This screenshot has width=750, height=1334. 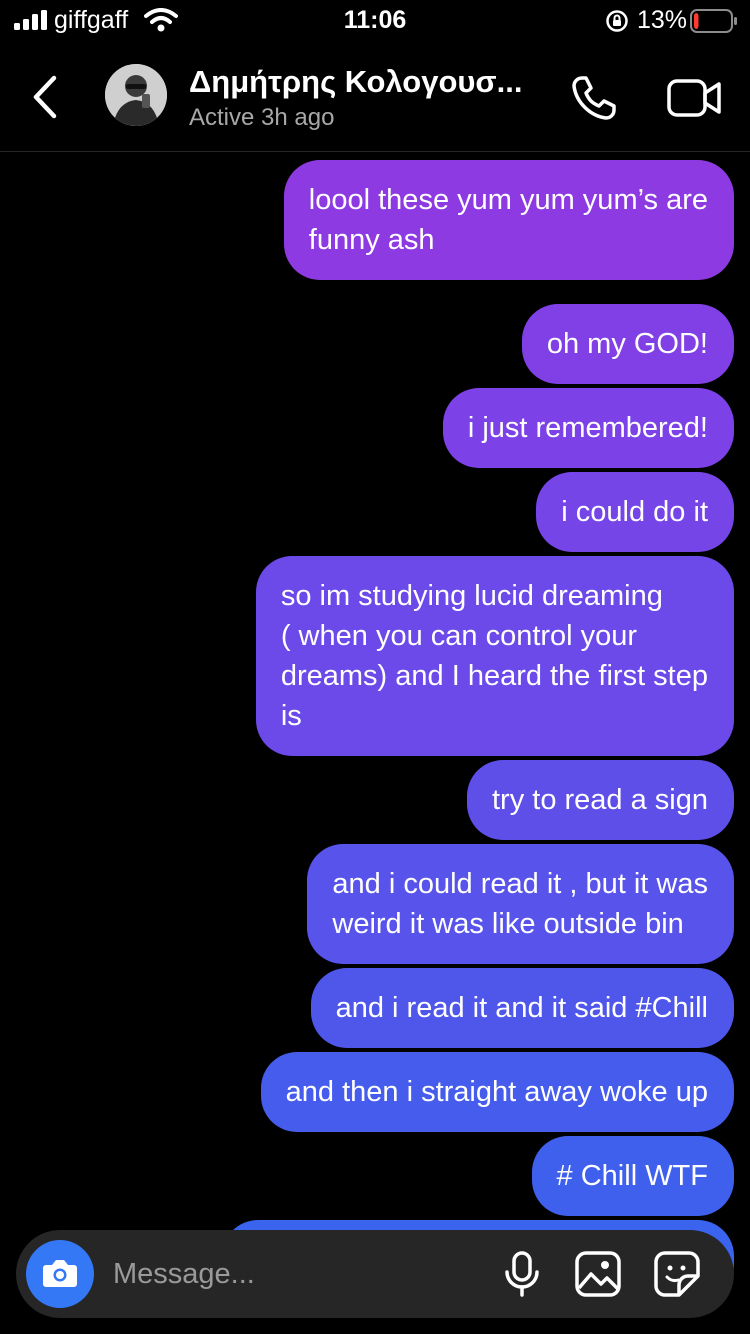 What do you see at coordinates (600, 800) in the screenshot?
I see `message-bubble: try to read a sign` at bounding box center [600, 800].